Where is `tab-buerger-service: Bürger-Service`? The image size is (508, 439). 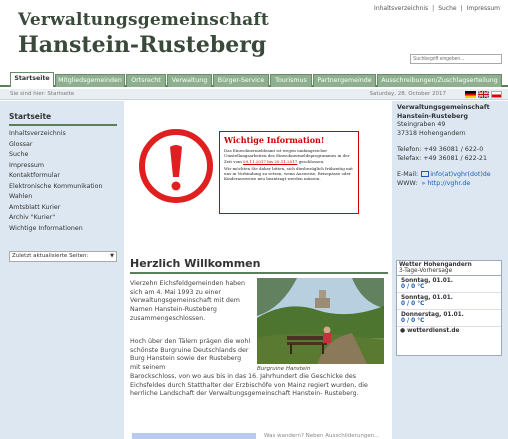 tab-buerger-service: Bürger-Service is located at coordinates (241, 80).